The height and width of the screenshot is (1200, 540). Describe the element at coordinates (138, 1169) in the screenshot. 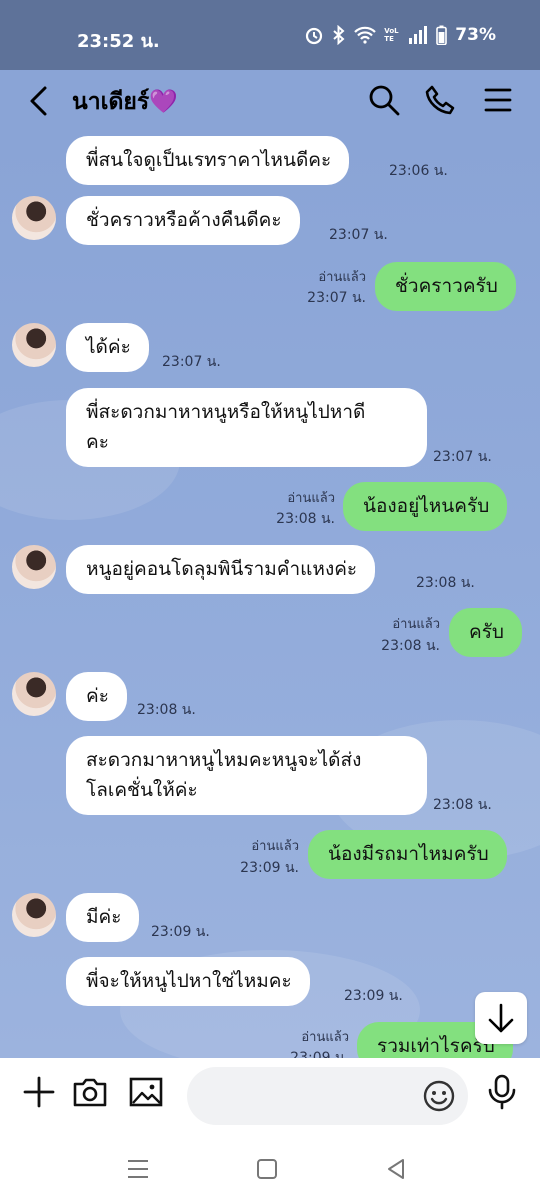

I see `recent-apps-icon` at that location.